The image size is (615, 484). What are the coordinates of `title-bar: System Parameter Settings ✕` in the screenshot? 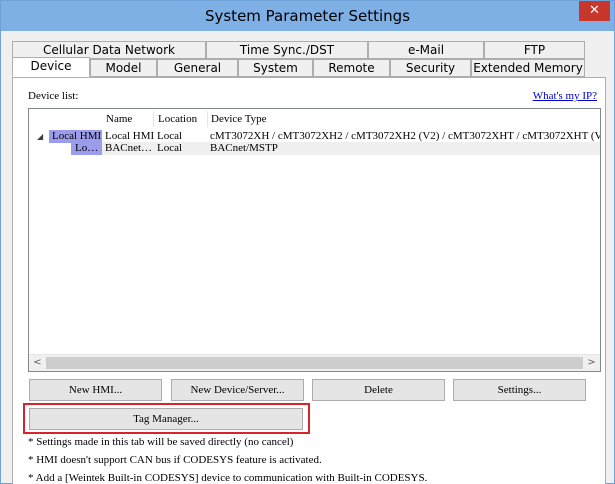 It's located at (307, 16).